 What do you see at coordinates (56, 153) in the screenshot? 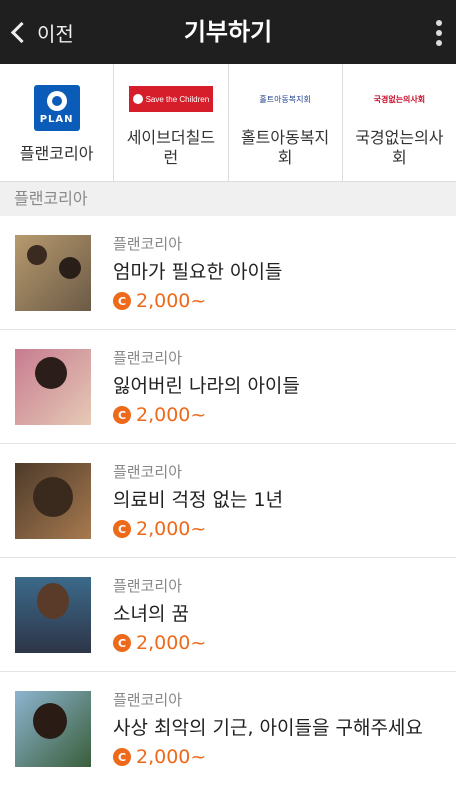
I see `org-name: 플랜코리아` at bounding box center [56, 153].